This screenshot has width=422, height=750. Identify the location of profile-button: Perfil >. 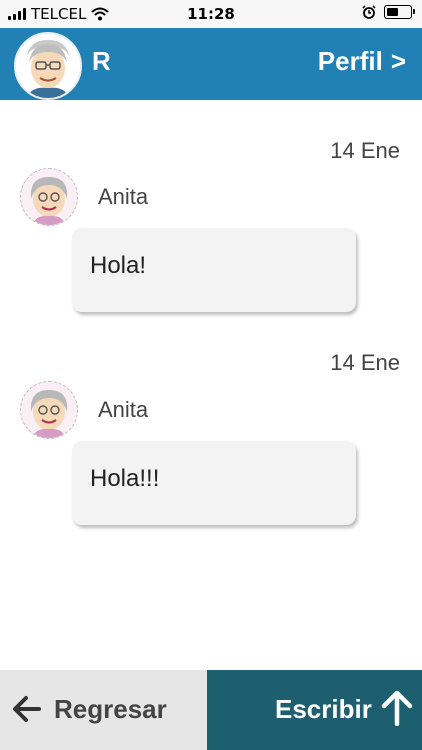
(362, 61).